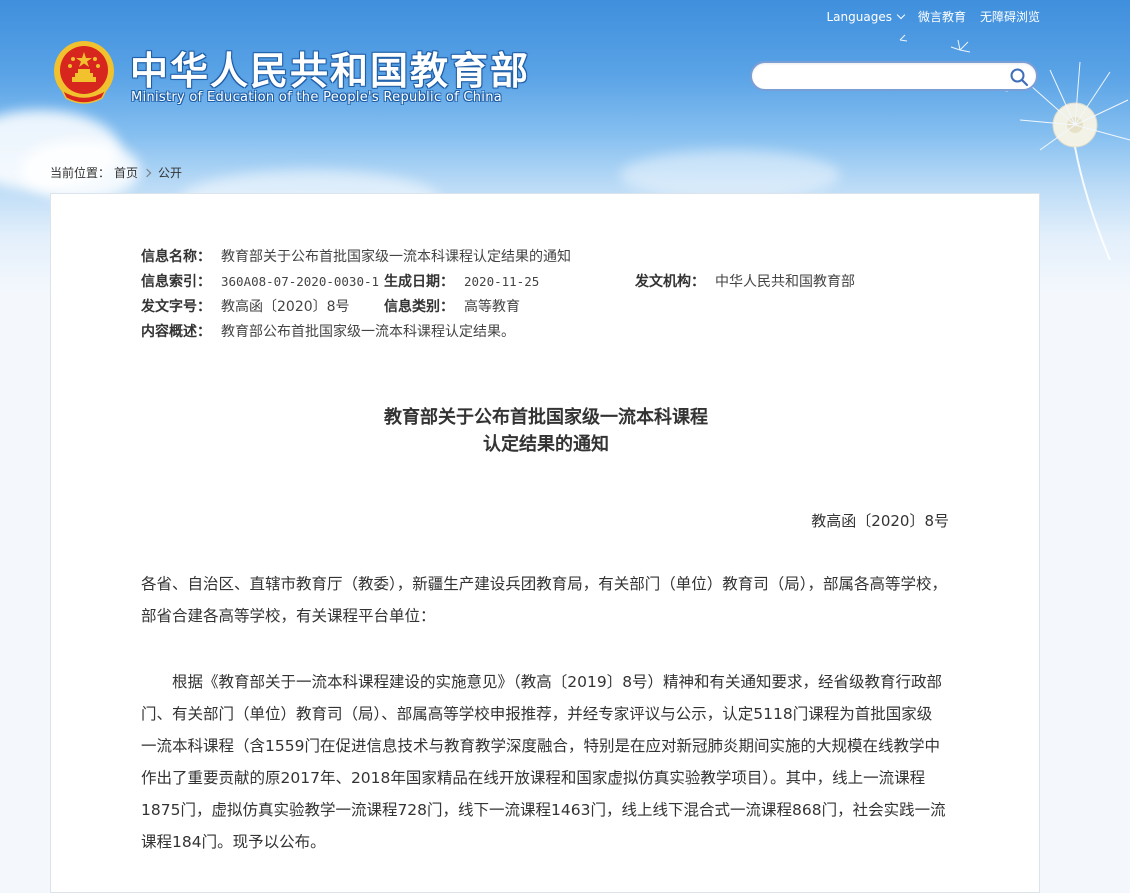  I want to click on info-name-value: 教育部关于公布首批国家级一流本科课程认定结果的通知, so click(396, 257).